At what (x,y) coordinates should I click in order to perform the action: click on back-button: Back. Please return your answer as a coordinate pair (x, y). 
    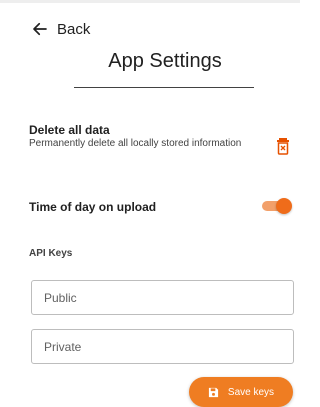
    Looking at the image, I should click on (60, 29).